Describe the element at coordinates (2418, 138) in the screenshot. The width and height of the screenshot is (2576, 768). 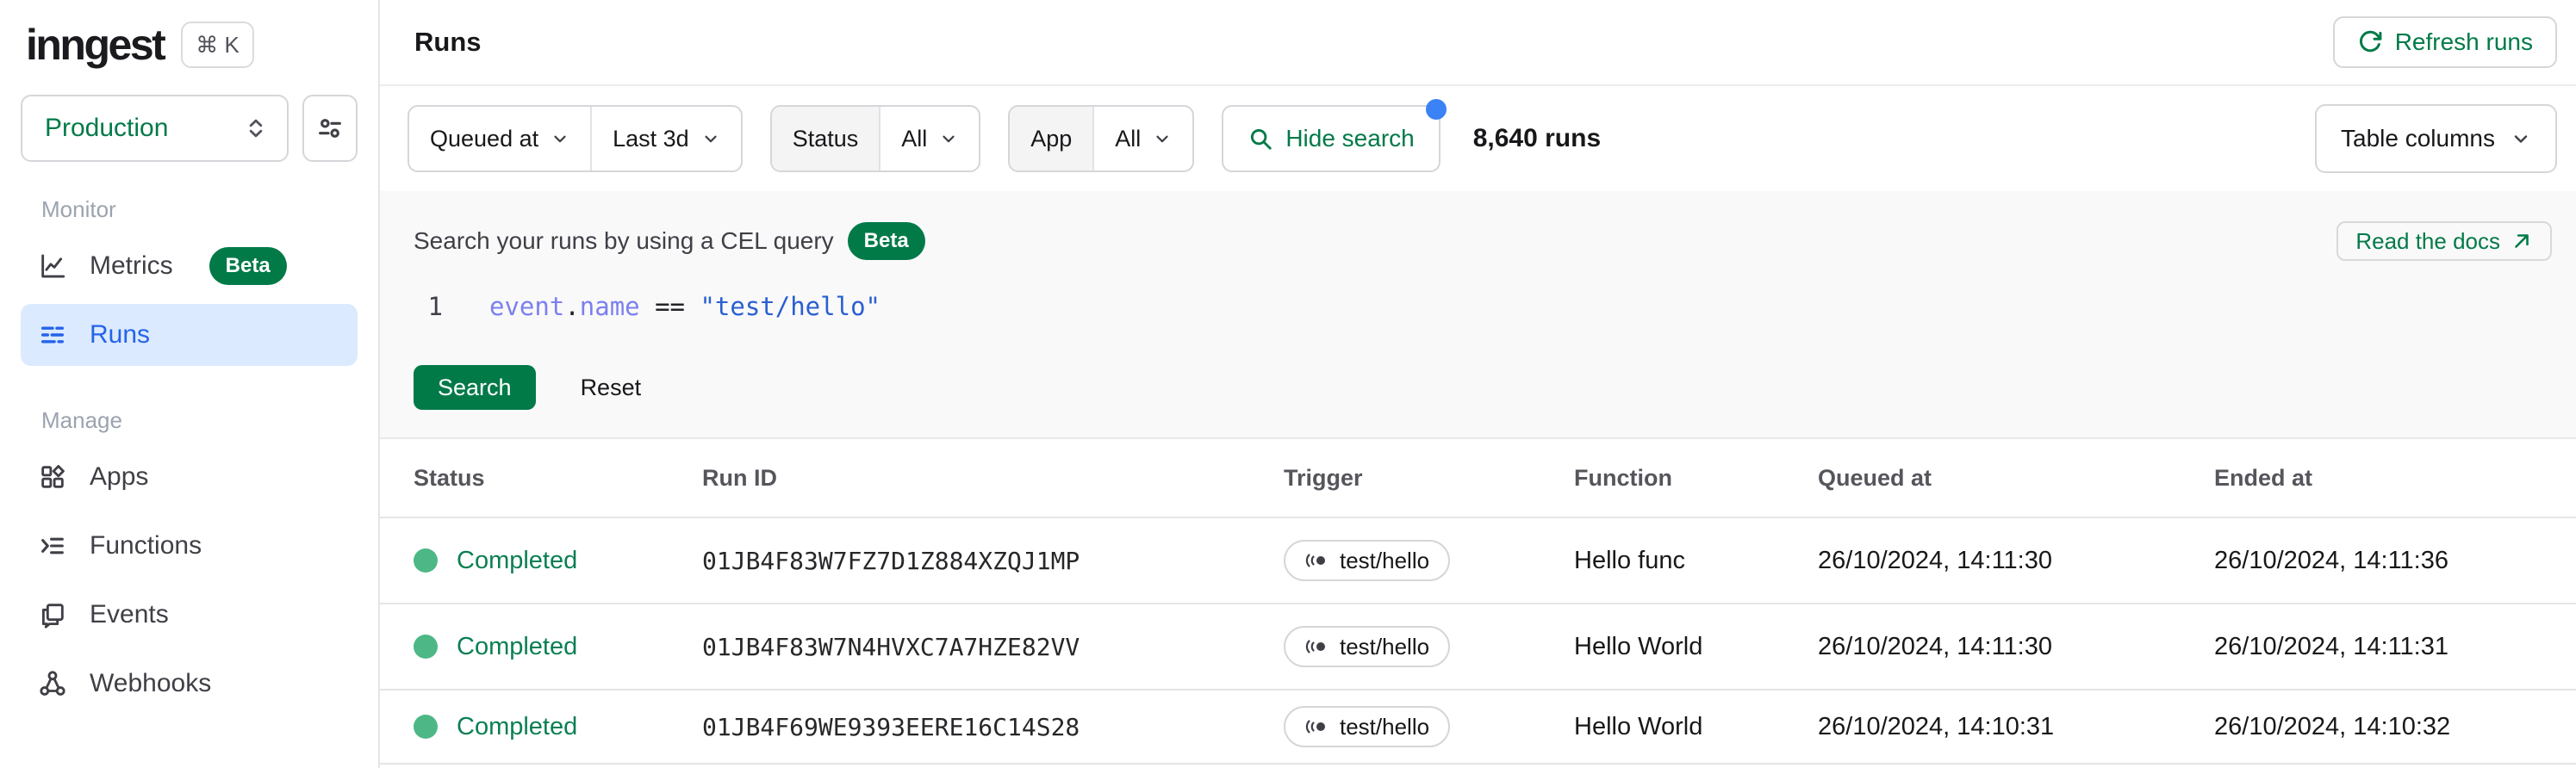
I see `table-columns-label: Table columns` at that location.